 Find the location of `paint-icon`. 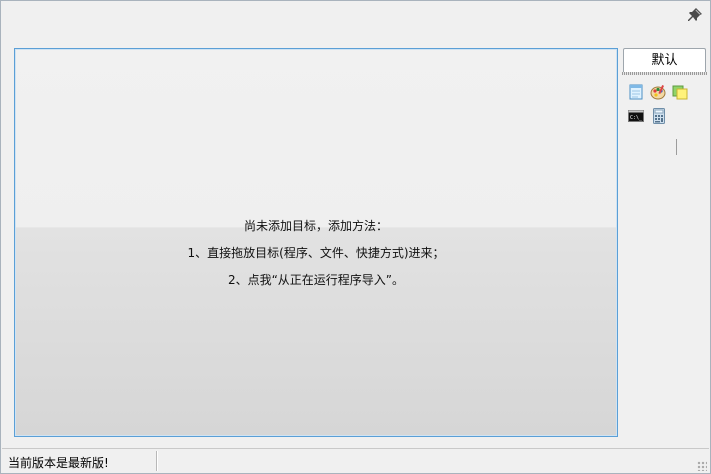

paint-icon is located at coordinates (658, 92).